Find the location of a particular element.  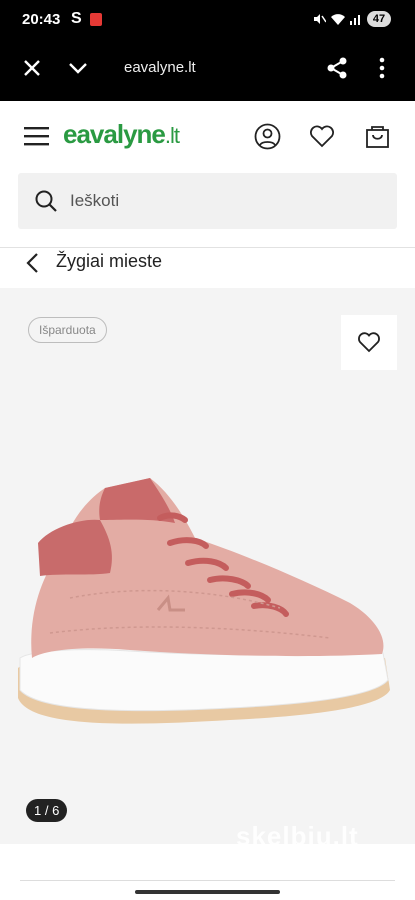

signal-icon is located at coordinates (355, 20).